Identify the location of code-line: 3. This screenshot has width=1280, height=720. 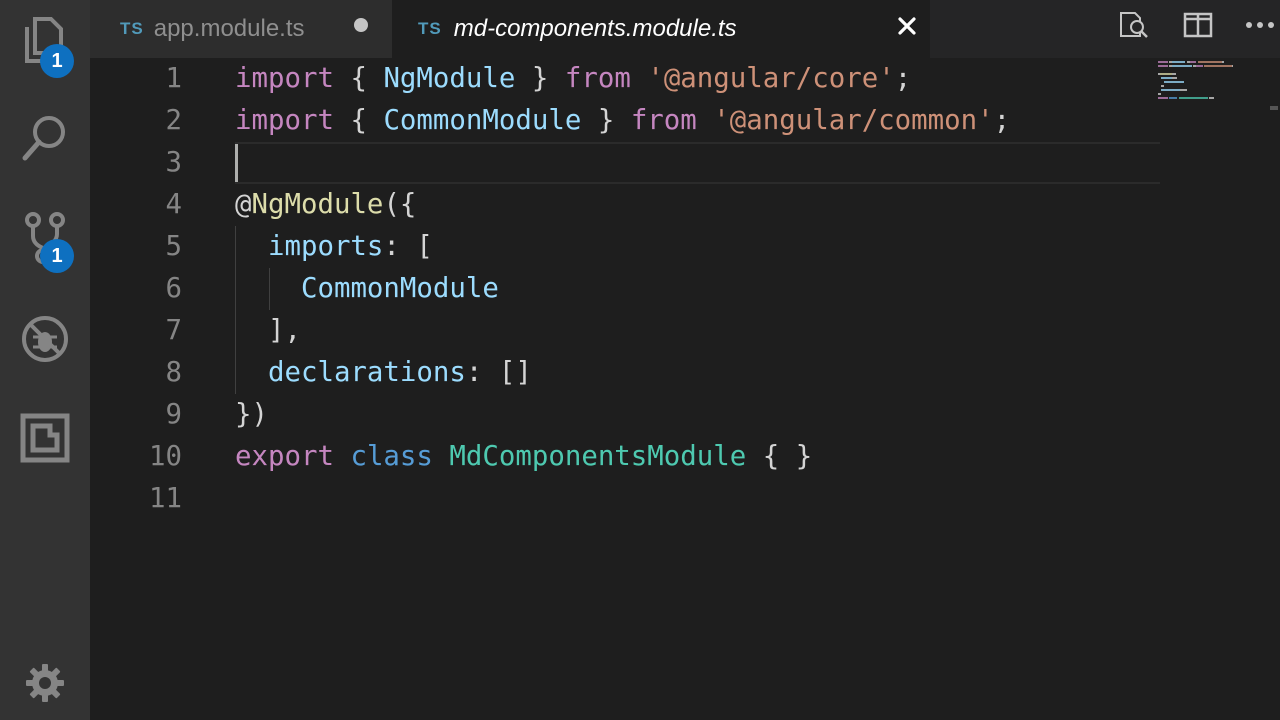
(625, 163).